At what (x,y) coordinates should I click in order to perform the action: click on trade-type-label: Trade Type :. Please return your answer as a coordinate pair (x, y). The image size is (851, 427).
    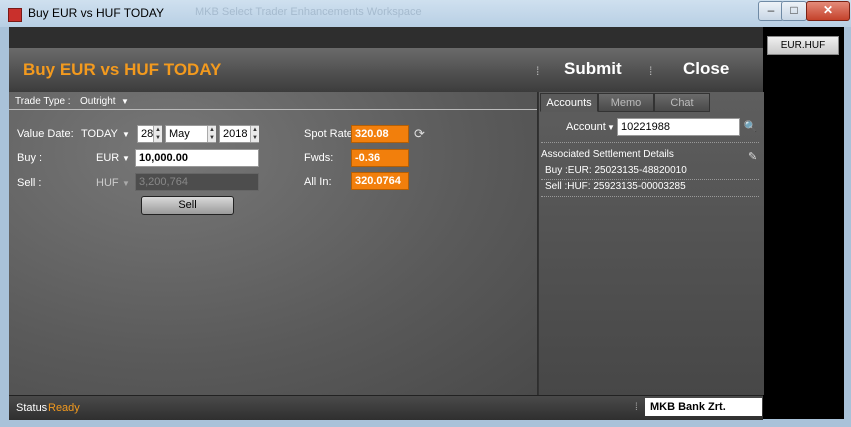
    Looking at the image, I should click on (43, 101).